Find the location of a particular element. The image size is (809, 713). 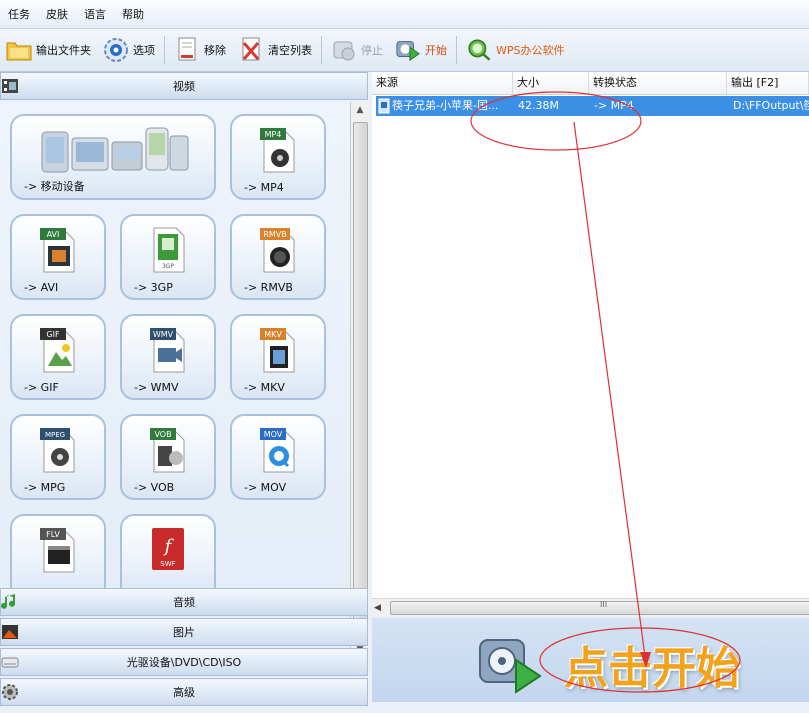

format-tile-gif: GIF -> GIF is located at coordinates (58, 357).